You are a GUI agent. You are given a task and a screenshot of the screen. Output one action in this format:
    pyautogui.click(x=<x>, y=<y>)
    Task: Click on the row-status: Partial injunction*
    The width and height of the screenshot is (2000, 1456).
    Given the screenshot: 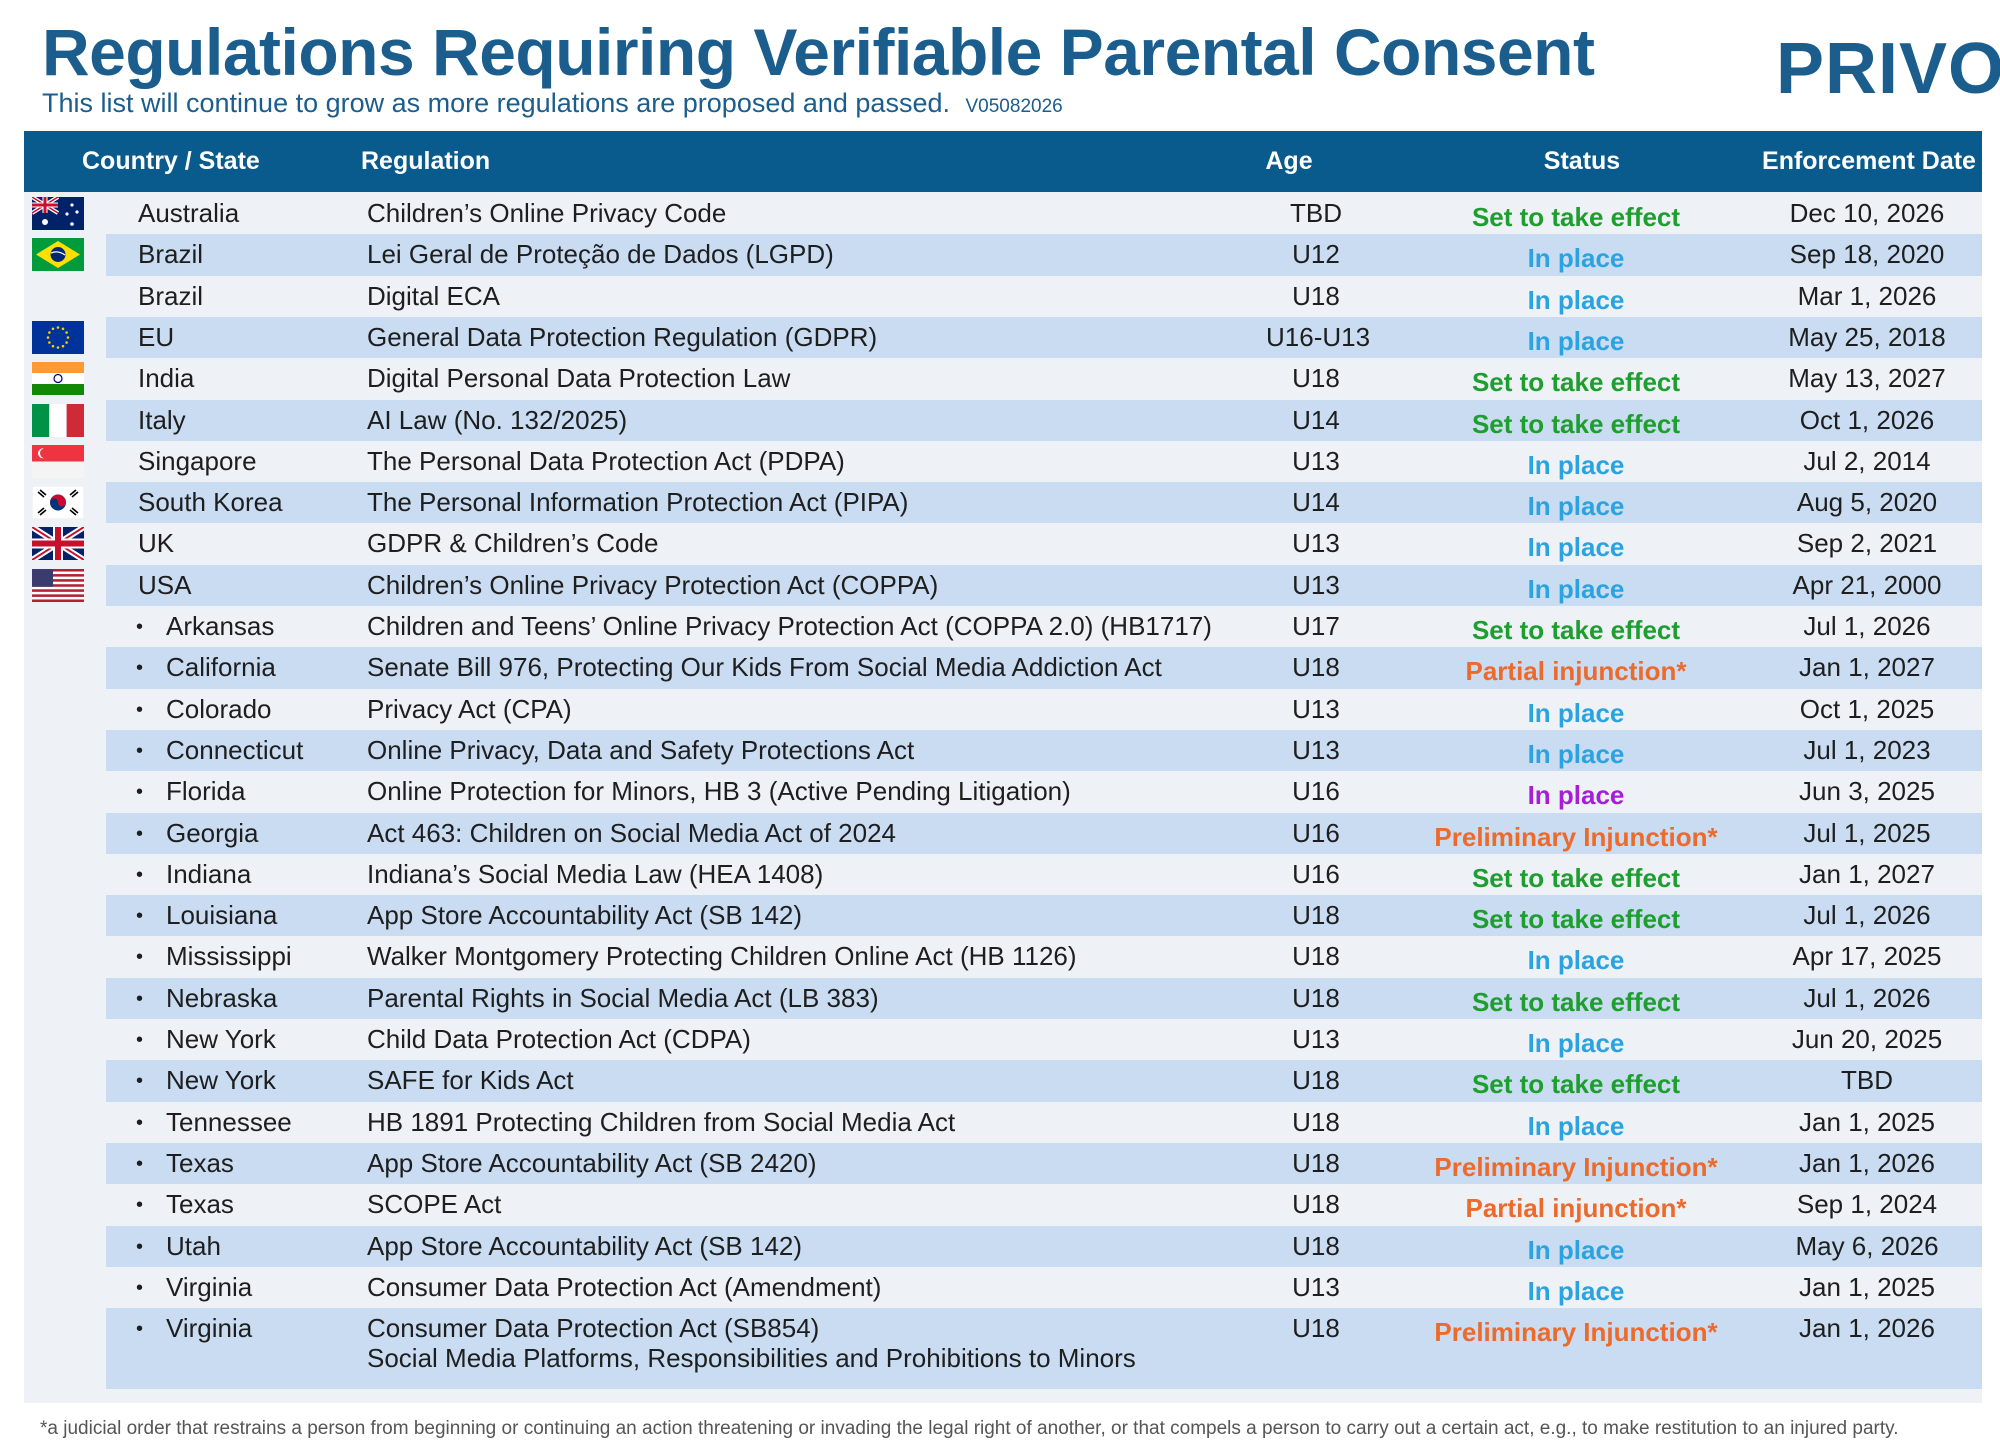 What is the action you would take?
    pyautogui.click(x=1576, y=1208)
    